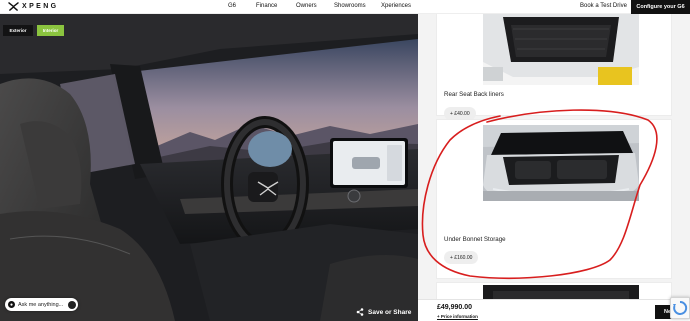 The width and height of the screenshot is (690, 321). Describe the element at coordinates (660, 7) in the screenshot. I see `configure-button: Configure your G6` at that location.